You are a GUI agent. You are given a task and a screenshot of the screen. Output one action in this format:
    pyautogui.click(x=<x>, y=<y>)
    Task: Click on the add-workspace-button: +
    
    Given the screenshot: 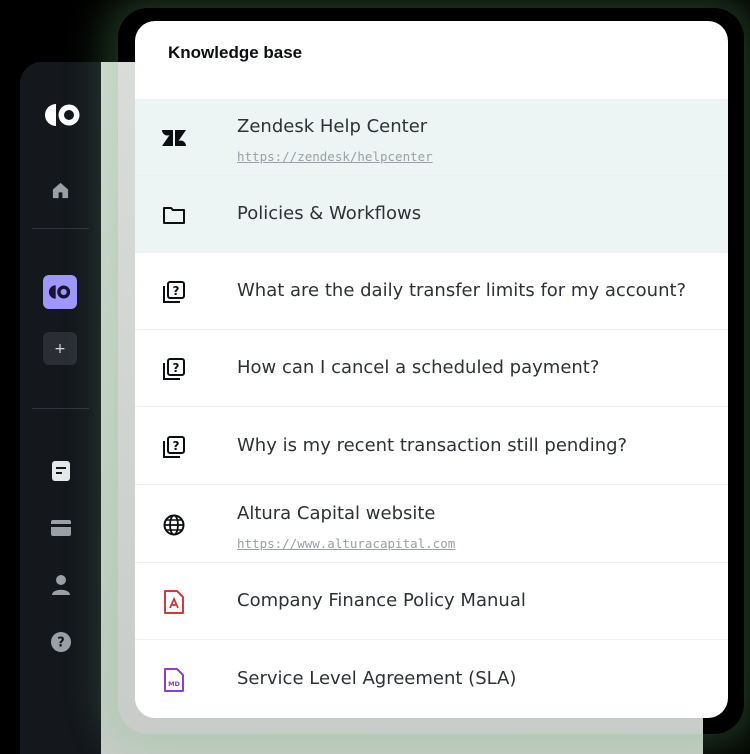 What is the action you would take?
    pyautogui.click(x=60, y=348)
    